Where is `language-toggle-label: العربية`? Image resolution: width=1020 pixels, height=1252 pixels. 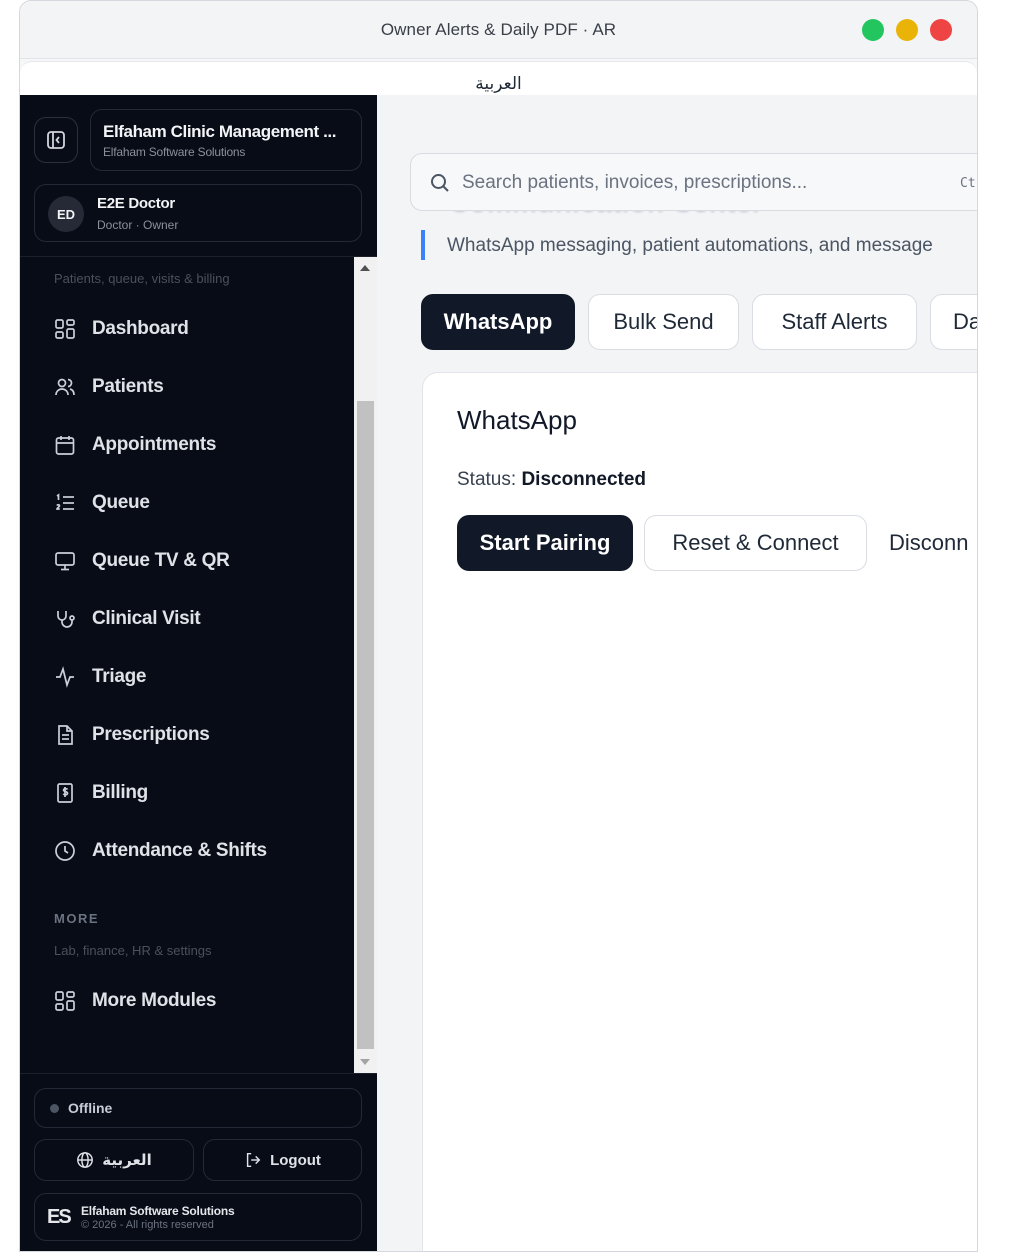 language-toggle-label: العربية is located at coordinates (127, 1160).